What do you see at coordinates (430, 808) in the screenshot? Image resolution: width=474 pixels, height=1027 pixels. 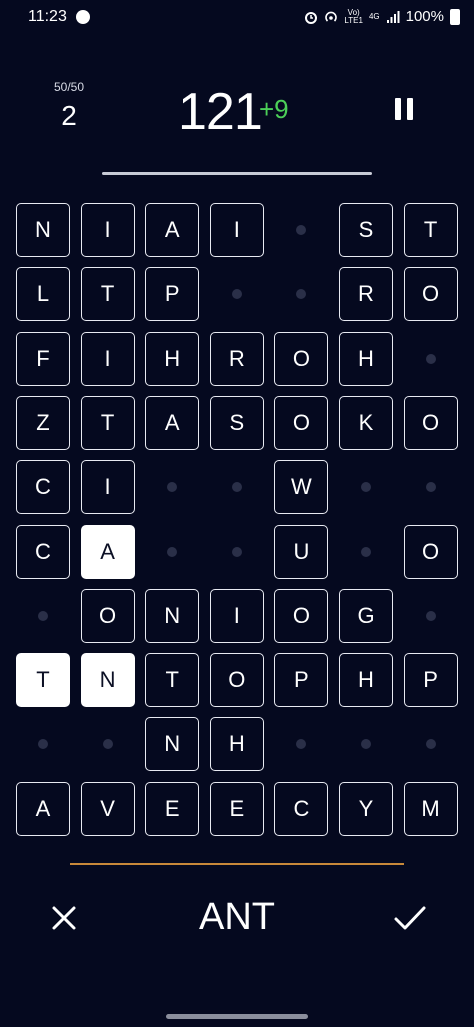 I see `letter-tile: M` at bounding box center [430, 808].